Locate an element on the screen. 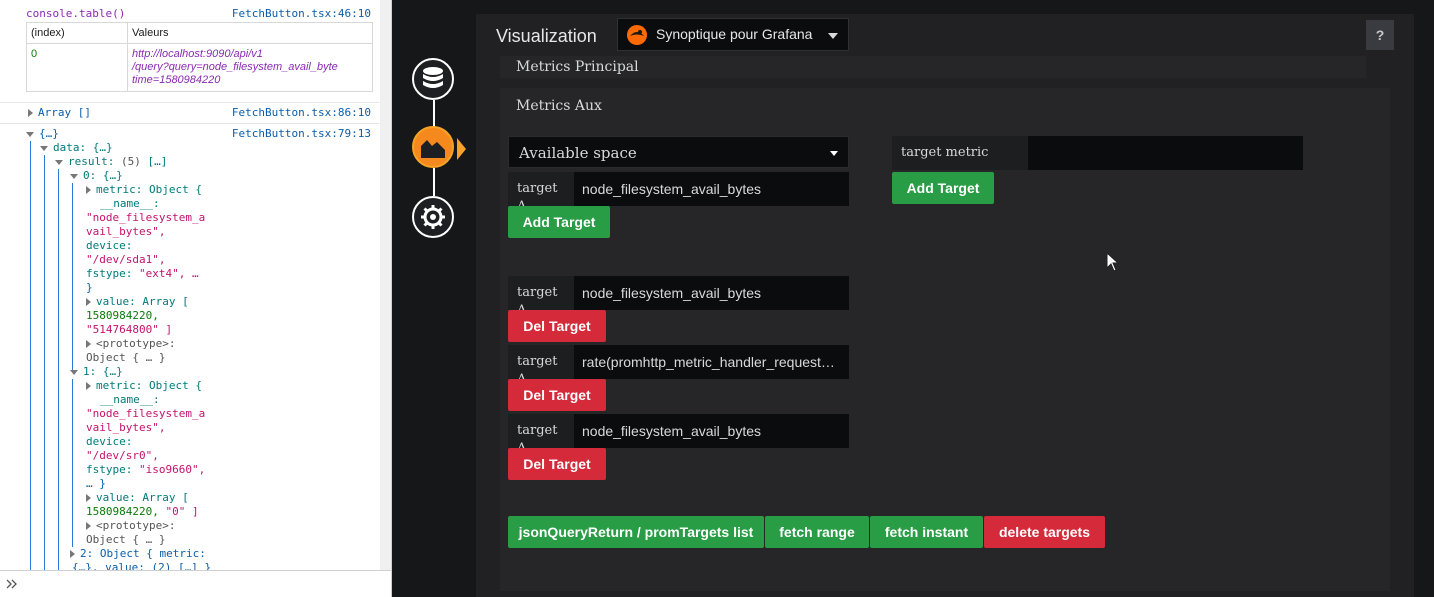 Image resolution: width=1434 pixels, height=597 pixels. tree-item-0: 0: {…} is located at coordinates (224, 176).